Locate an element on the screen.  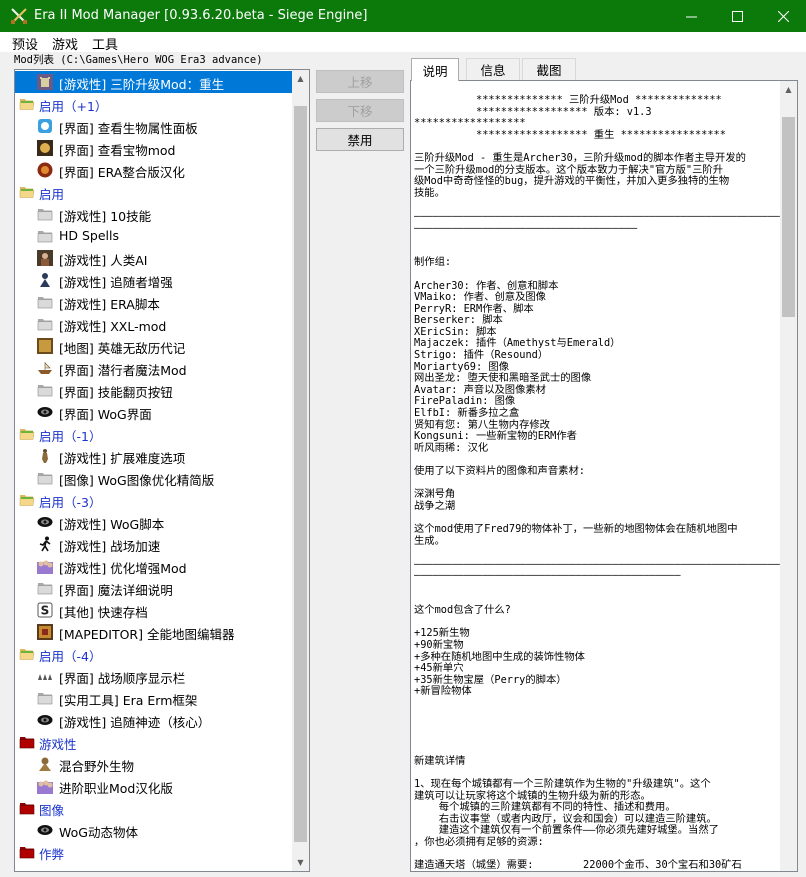
description-line: 听风雨稀: 汉化 is located at coordinates (451, 447).